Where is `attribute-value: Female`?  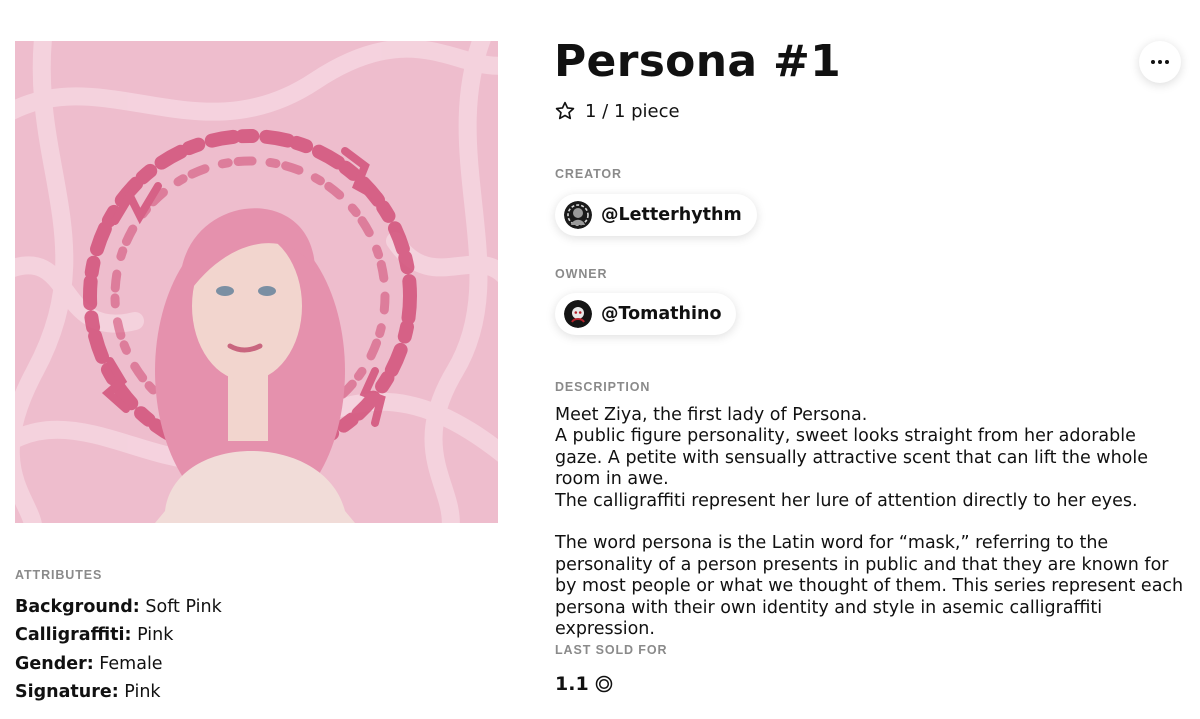 attribute-value: Female is located at coordinates (131, 663).